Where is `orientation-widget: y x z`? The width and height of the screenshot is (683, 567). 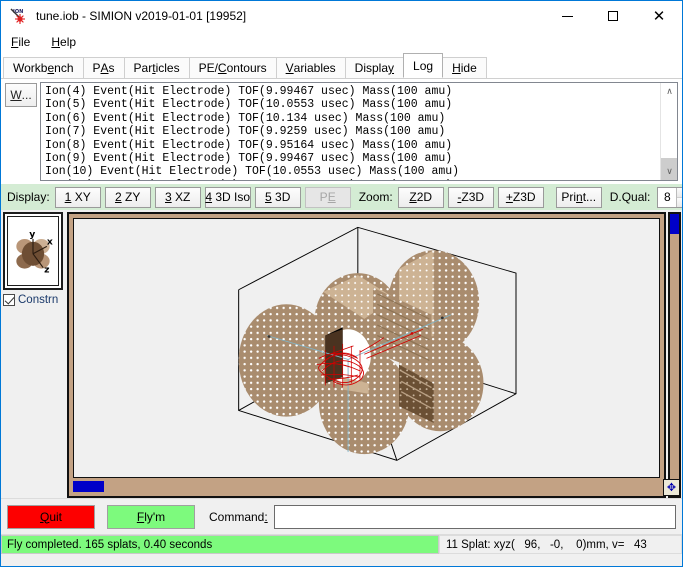
orientation-widget: y x z is located at coordinates (33, 251).